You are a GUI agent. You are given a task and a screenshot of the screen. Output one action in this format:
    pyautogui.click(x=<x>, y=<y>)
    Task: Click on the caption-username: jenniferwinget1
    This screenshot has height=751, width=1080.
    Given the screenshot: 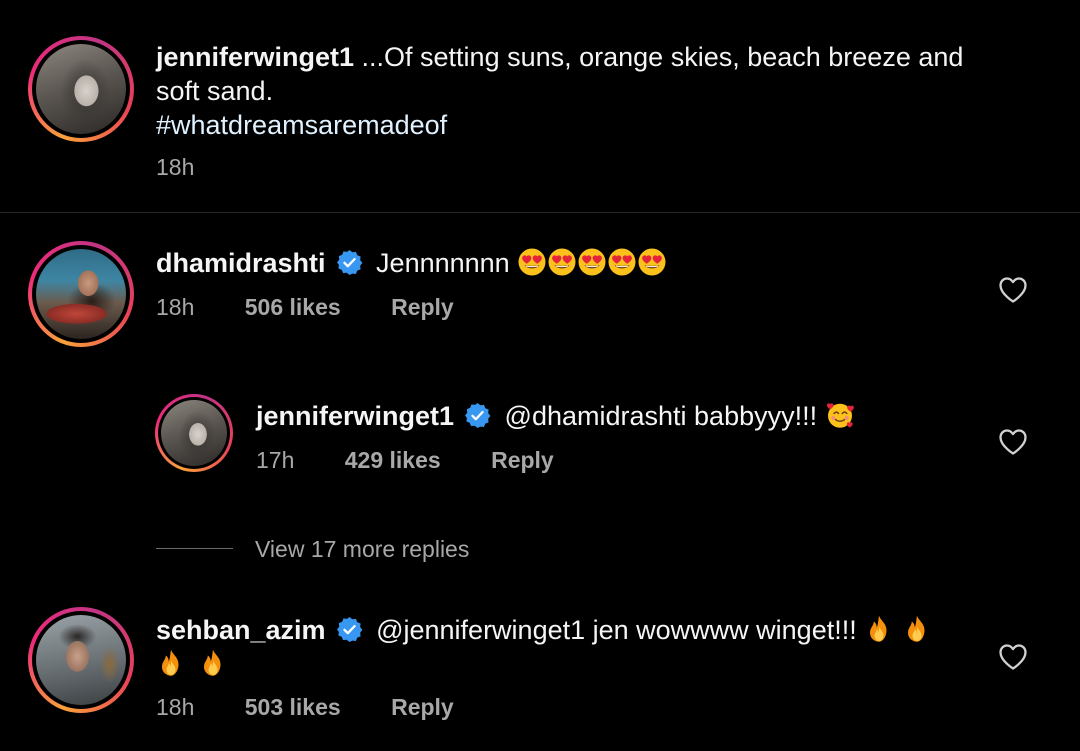 What is the action you would take?
    pyautogui.click(x=255, y=57)
    